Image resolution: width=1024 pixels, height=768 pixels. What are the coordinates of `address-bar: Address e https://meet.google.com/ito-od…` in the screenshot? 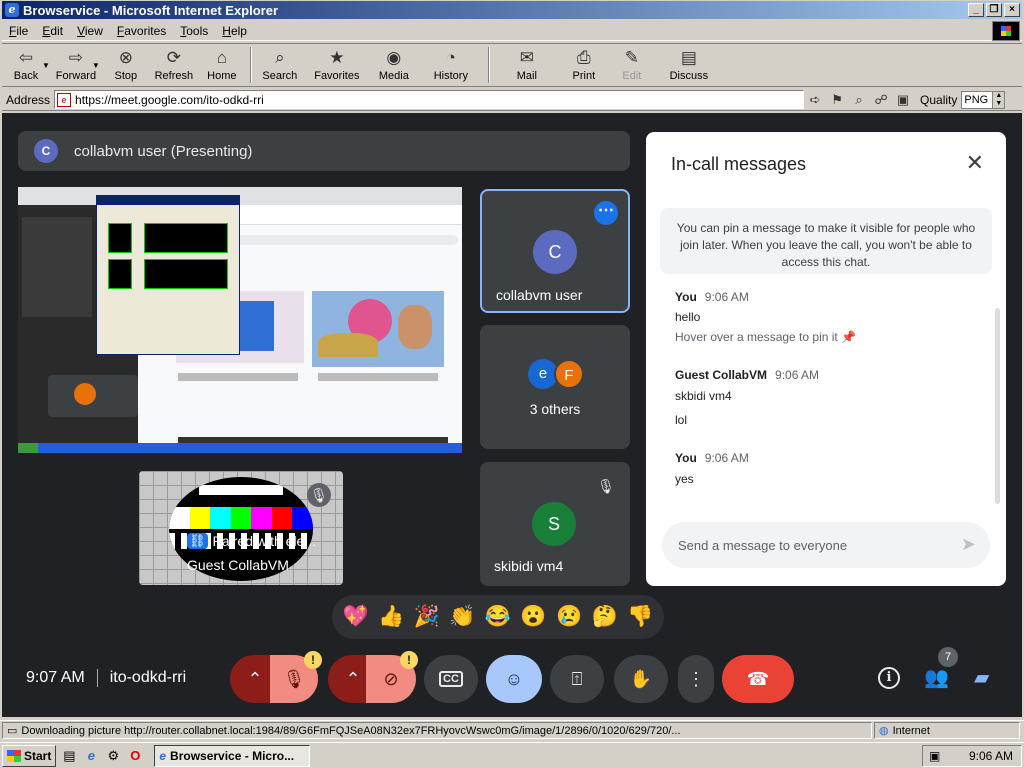 It's located at (512, 100).